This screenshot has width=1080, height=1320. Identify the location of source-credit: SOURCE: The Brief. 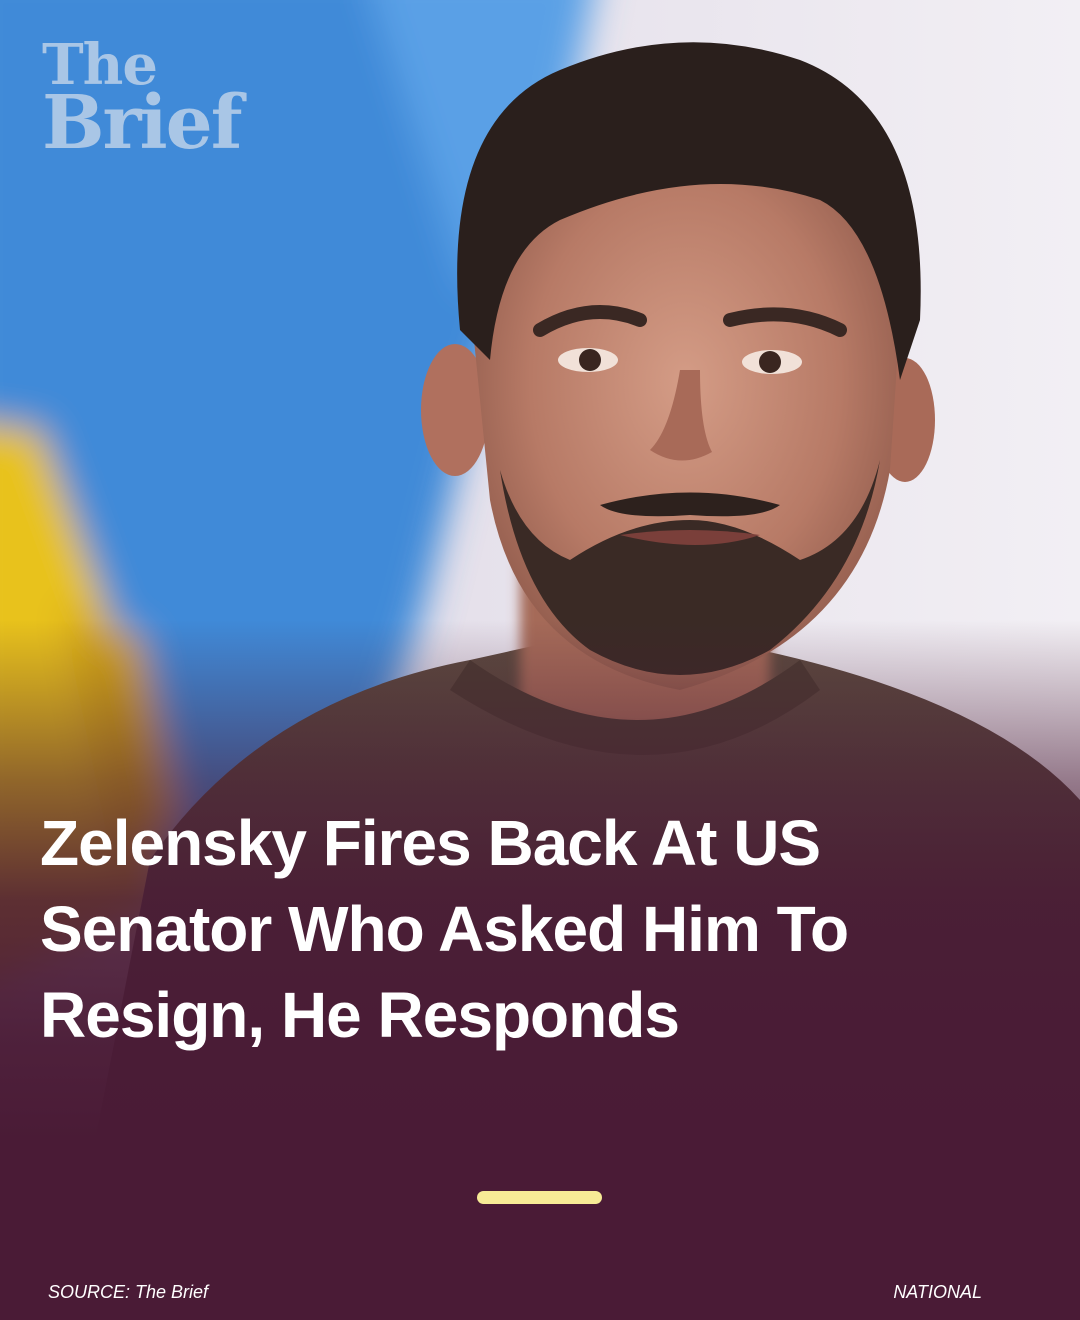
(128, 1292).